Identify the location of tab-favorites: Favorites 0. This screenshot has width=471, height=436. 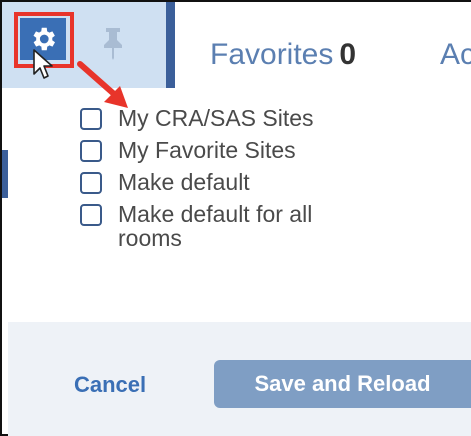
(283, 55).